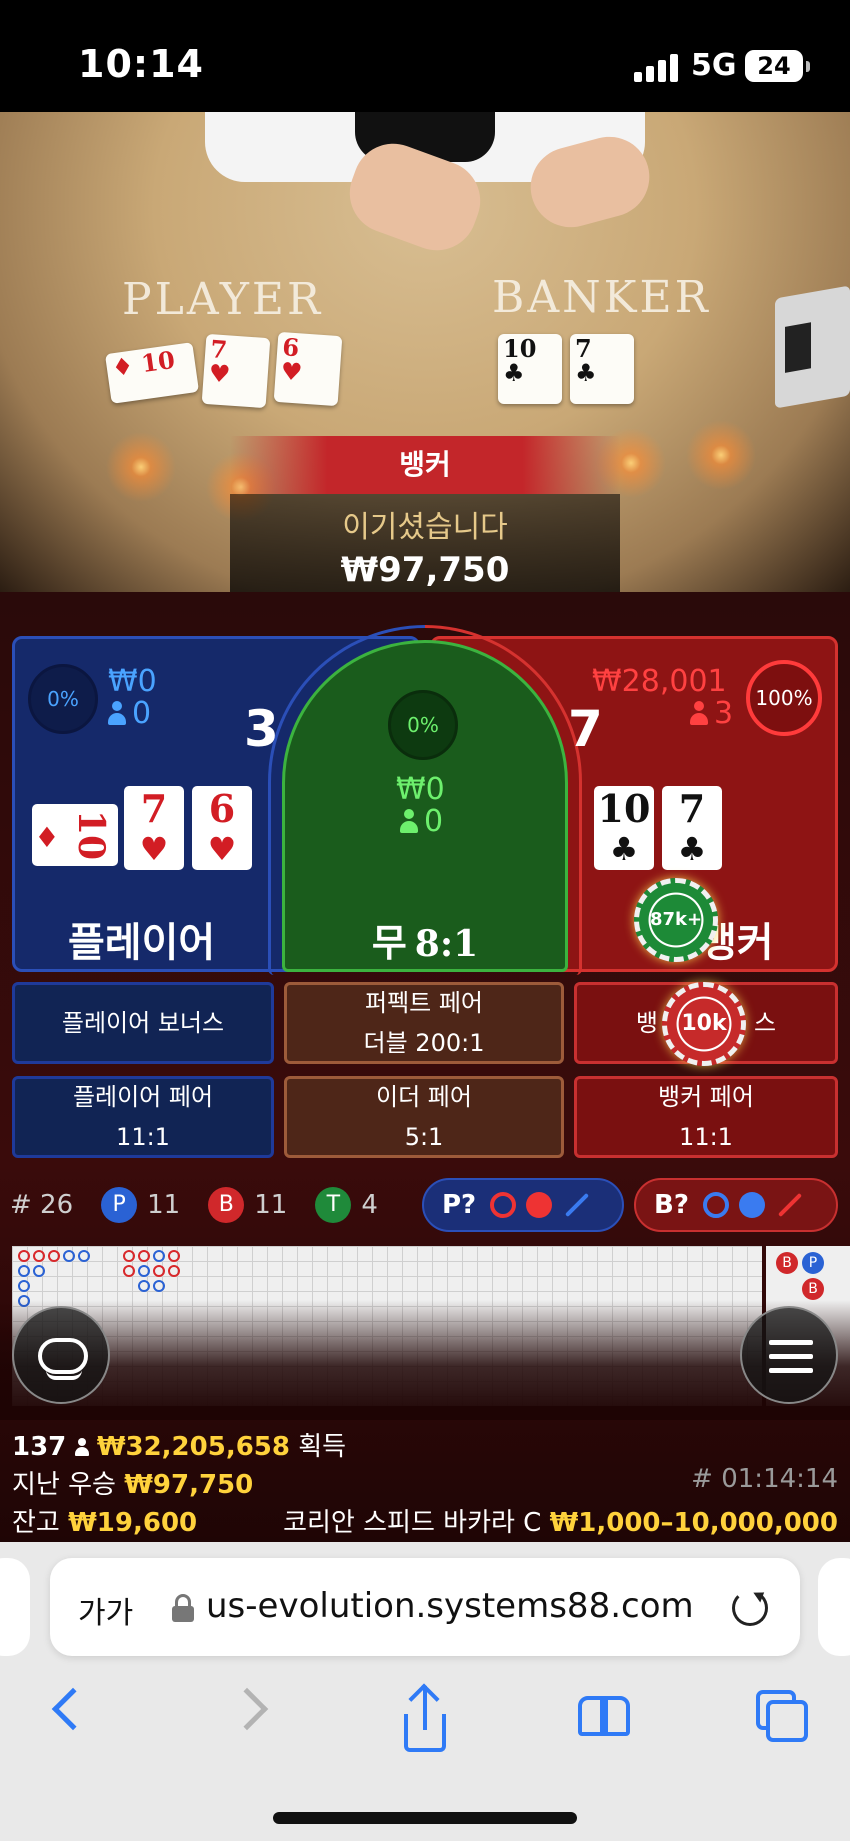 The height and width of the screenshot is (1841, 850). What do you see at coordinates (152, 373) in the screenshot?
I see `table-card: ♦ 10` at bounding box center [152, 373].